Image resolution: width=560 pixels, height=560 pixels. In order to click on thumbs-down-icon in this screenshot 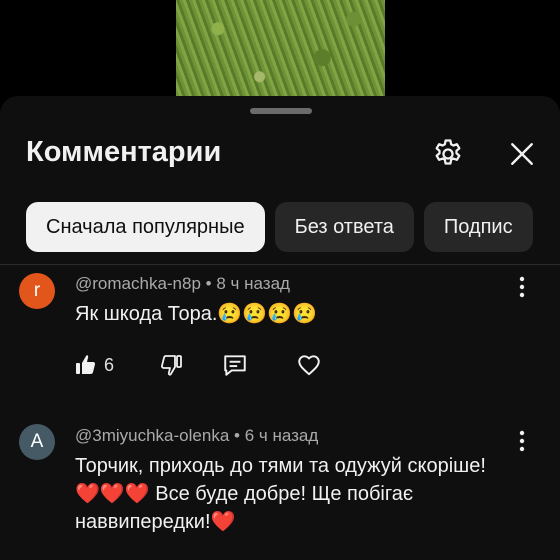, I will do `click(171, 365)`.